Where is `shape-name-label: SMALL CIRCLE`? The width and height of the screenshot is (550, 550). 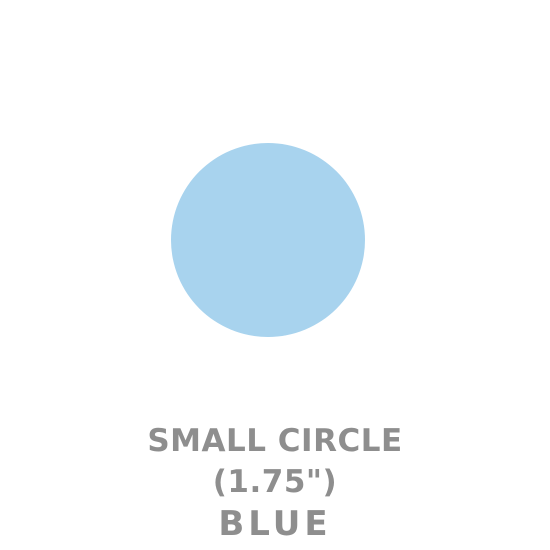 shape-name-label: SMALL CIRCLE is located at coordinates (275, 441).